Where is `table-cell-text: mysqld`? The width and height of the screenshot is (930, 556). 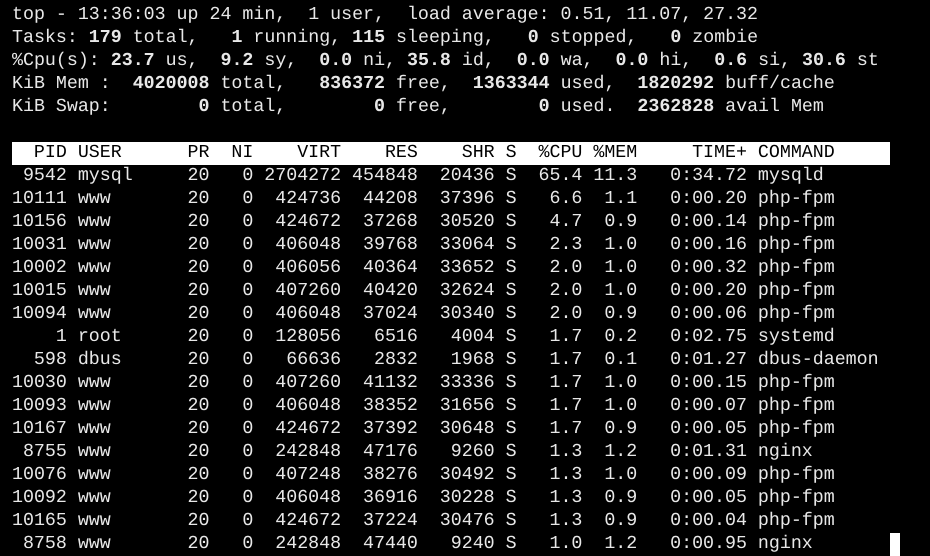 table-cell-text: mysqld is located at coordinates (790, 176).